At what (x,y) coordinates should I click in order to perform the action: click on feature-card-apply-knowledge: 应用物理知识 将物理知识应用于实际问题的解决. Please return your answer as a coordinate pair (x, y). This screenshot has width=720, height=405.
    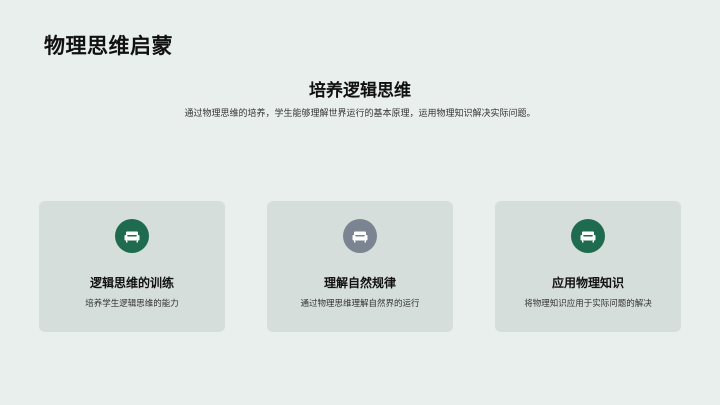
    Looking at the image, I should click on (588, 266).